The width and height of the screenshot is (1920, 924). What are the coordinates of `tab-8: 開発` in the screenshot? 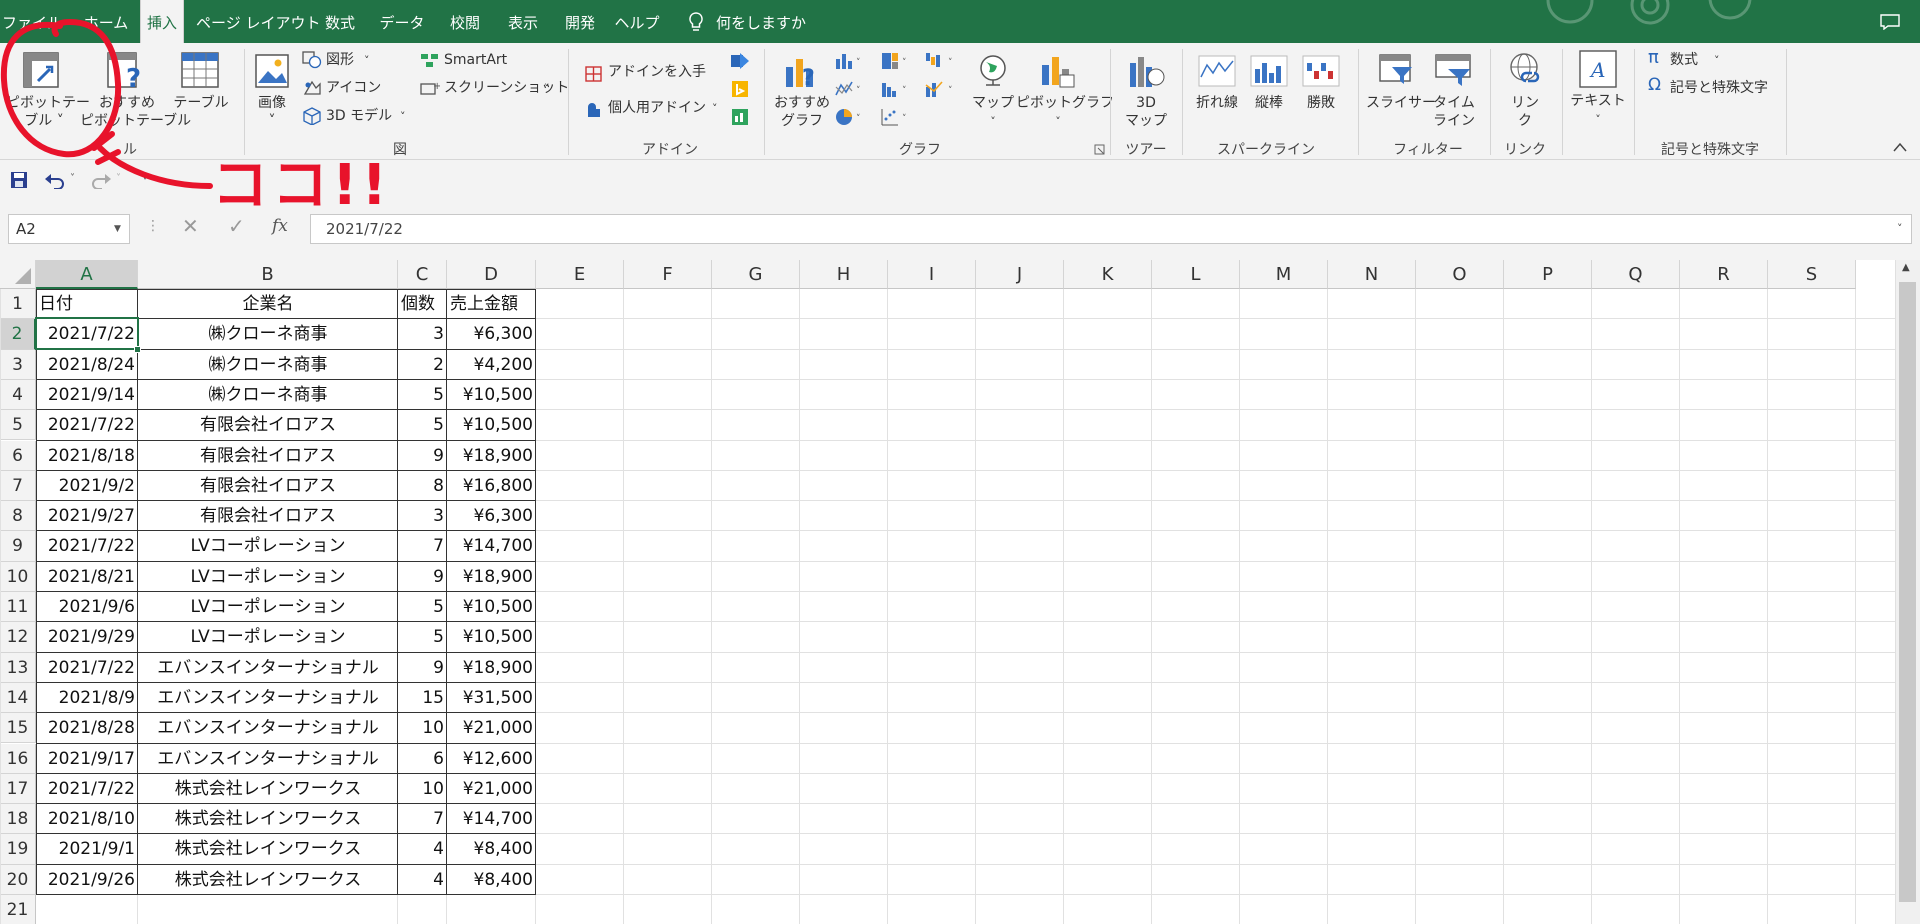 It's located at (580, 21).